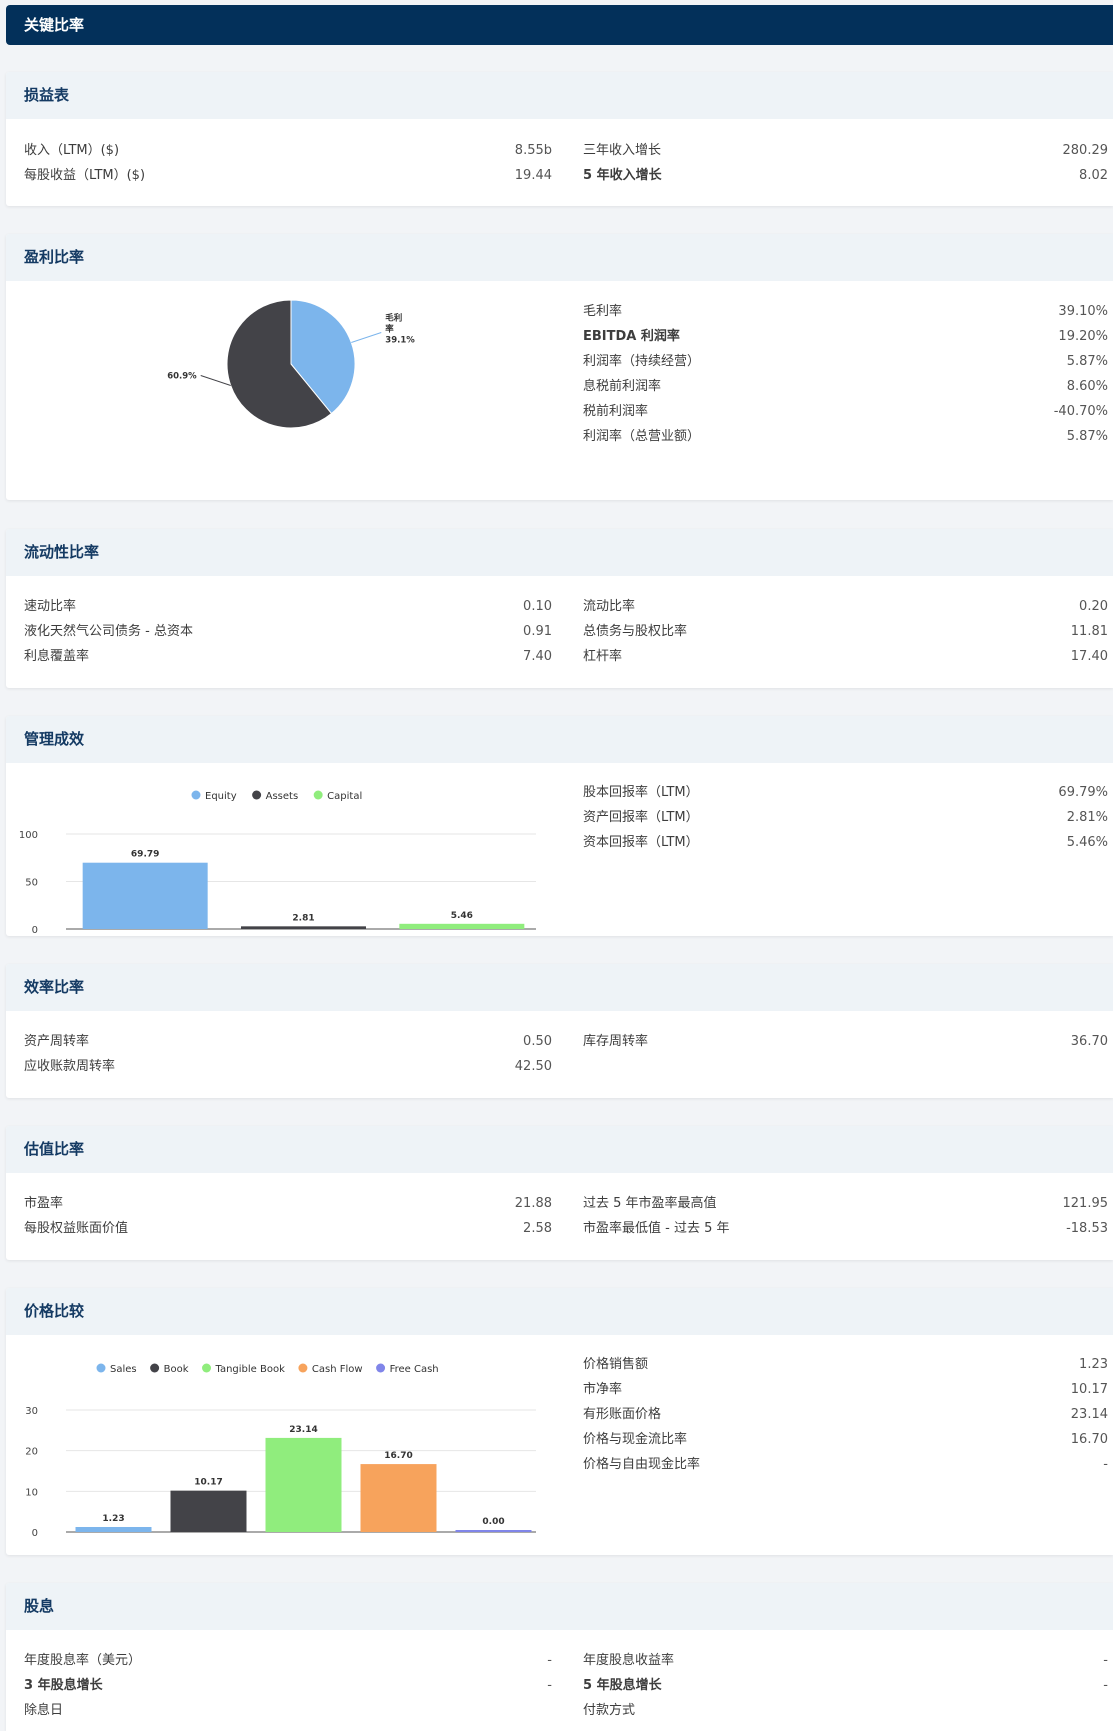 This screenshot has height=1731, width=1113. Describe the element at coordinates (537, 1228) in the screenshot. I see `metric-value: 2.58` at that location.